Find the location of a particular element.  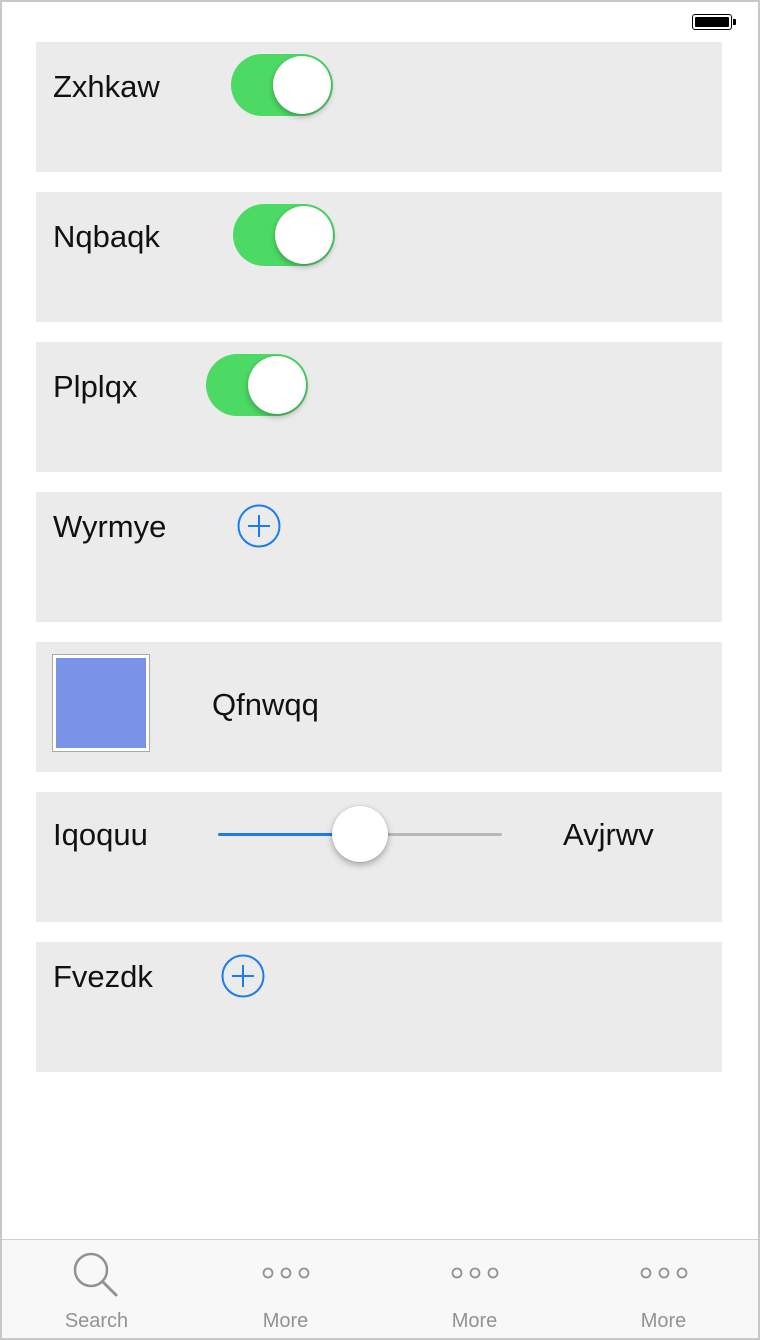

settings-row-slider: Iqoquu Avjrwv is located at coordinates (379, 857).